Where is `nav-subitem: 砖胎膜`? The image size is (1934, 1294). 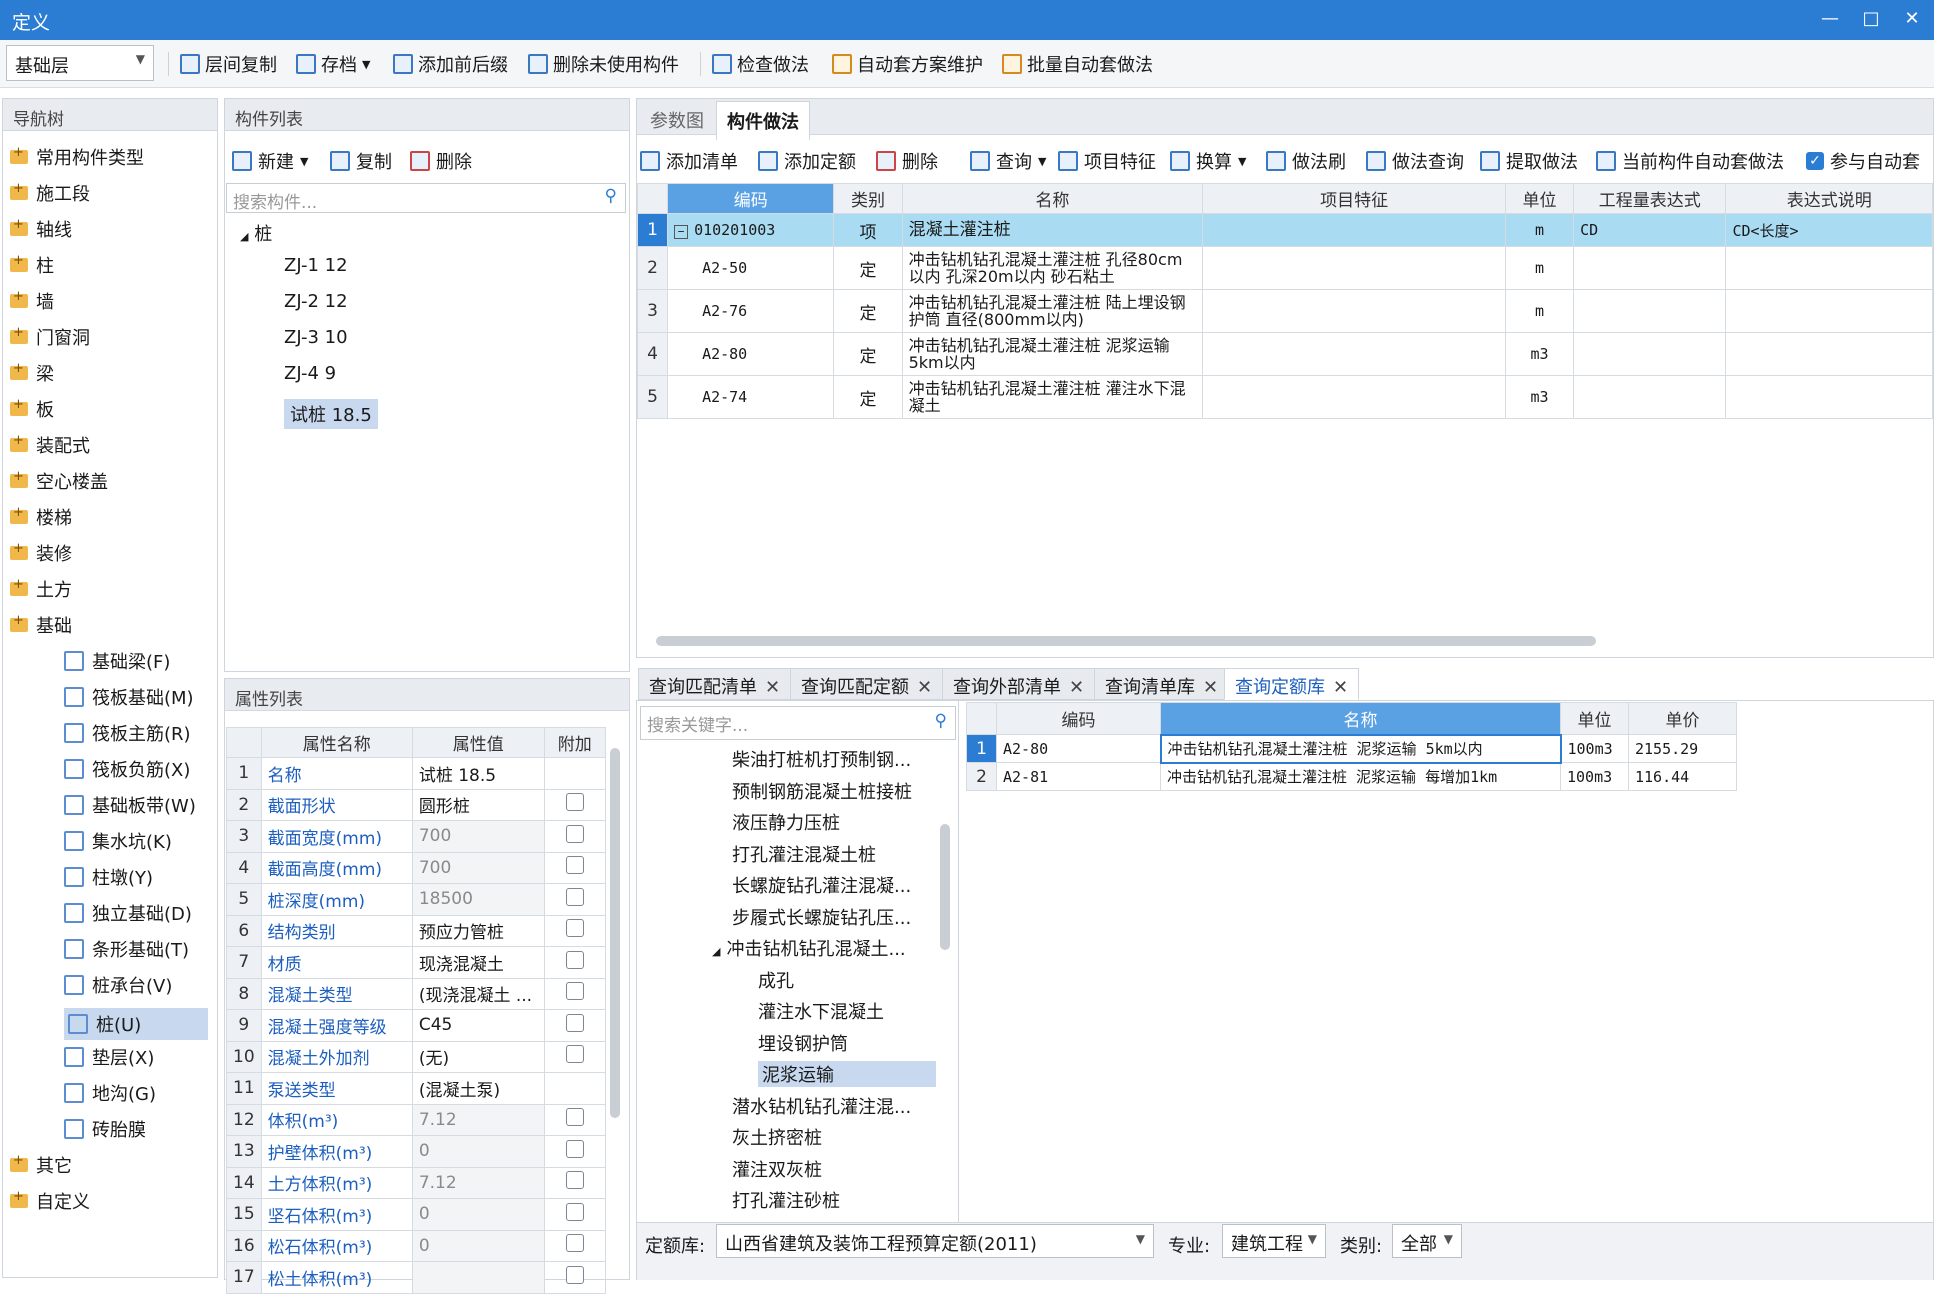
nav-subitem: 砖胎膜 is located at coordinates (105, 1129).